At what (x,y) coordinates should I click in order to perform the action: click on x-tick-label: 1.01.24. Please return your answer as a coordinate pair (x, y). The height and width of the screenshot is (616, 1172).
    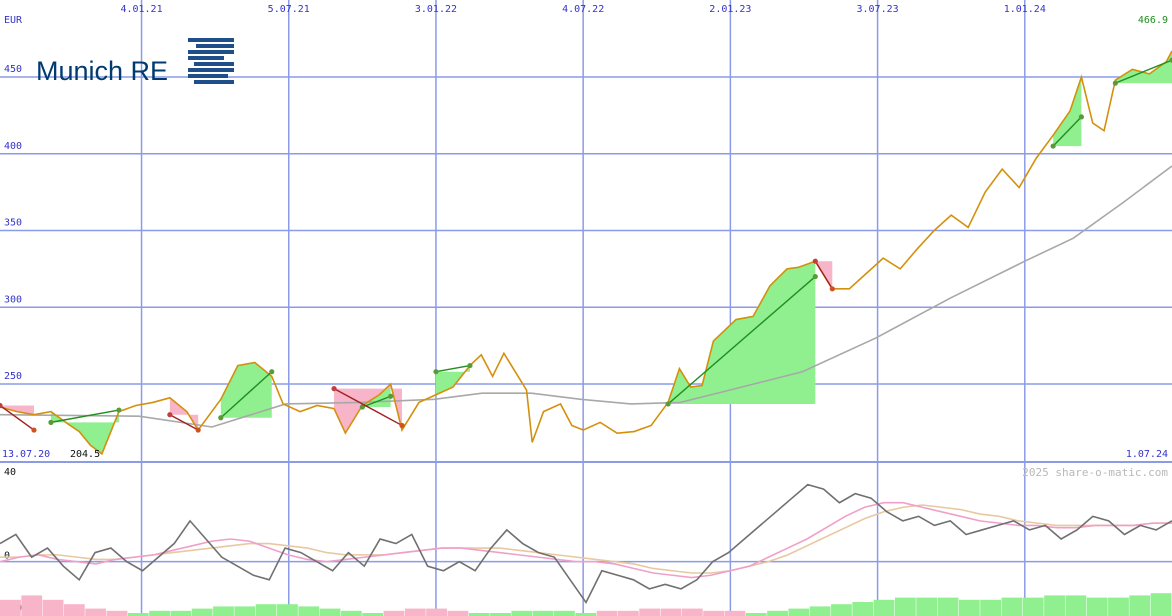
    Looking at the image, I should click on (1025, 9).